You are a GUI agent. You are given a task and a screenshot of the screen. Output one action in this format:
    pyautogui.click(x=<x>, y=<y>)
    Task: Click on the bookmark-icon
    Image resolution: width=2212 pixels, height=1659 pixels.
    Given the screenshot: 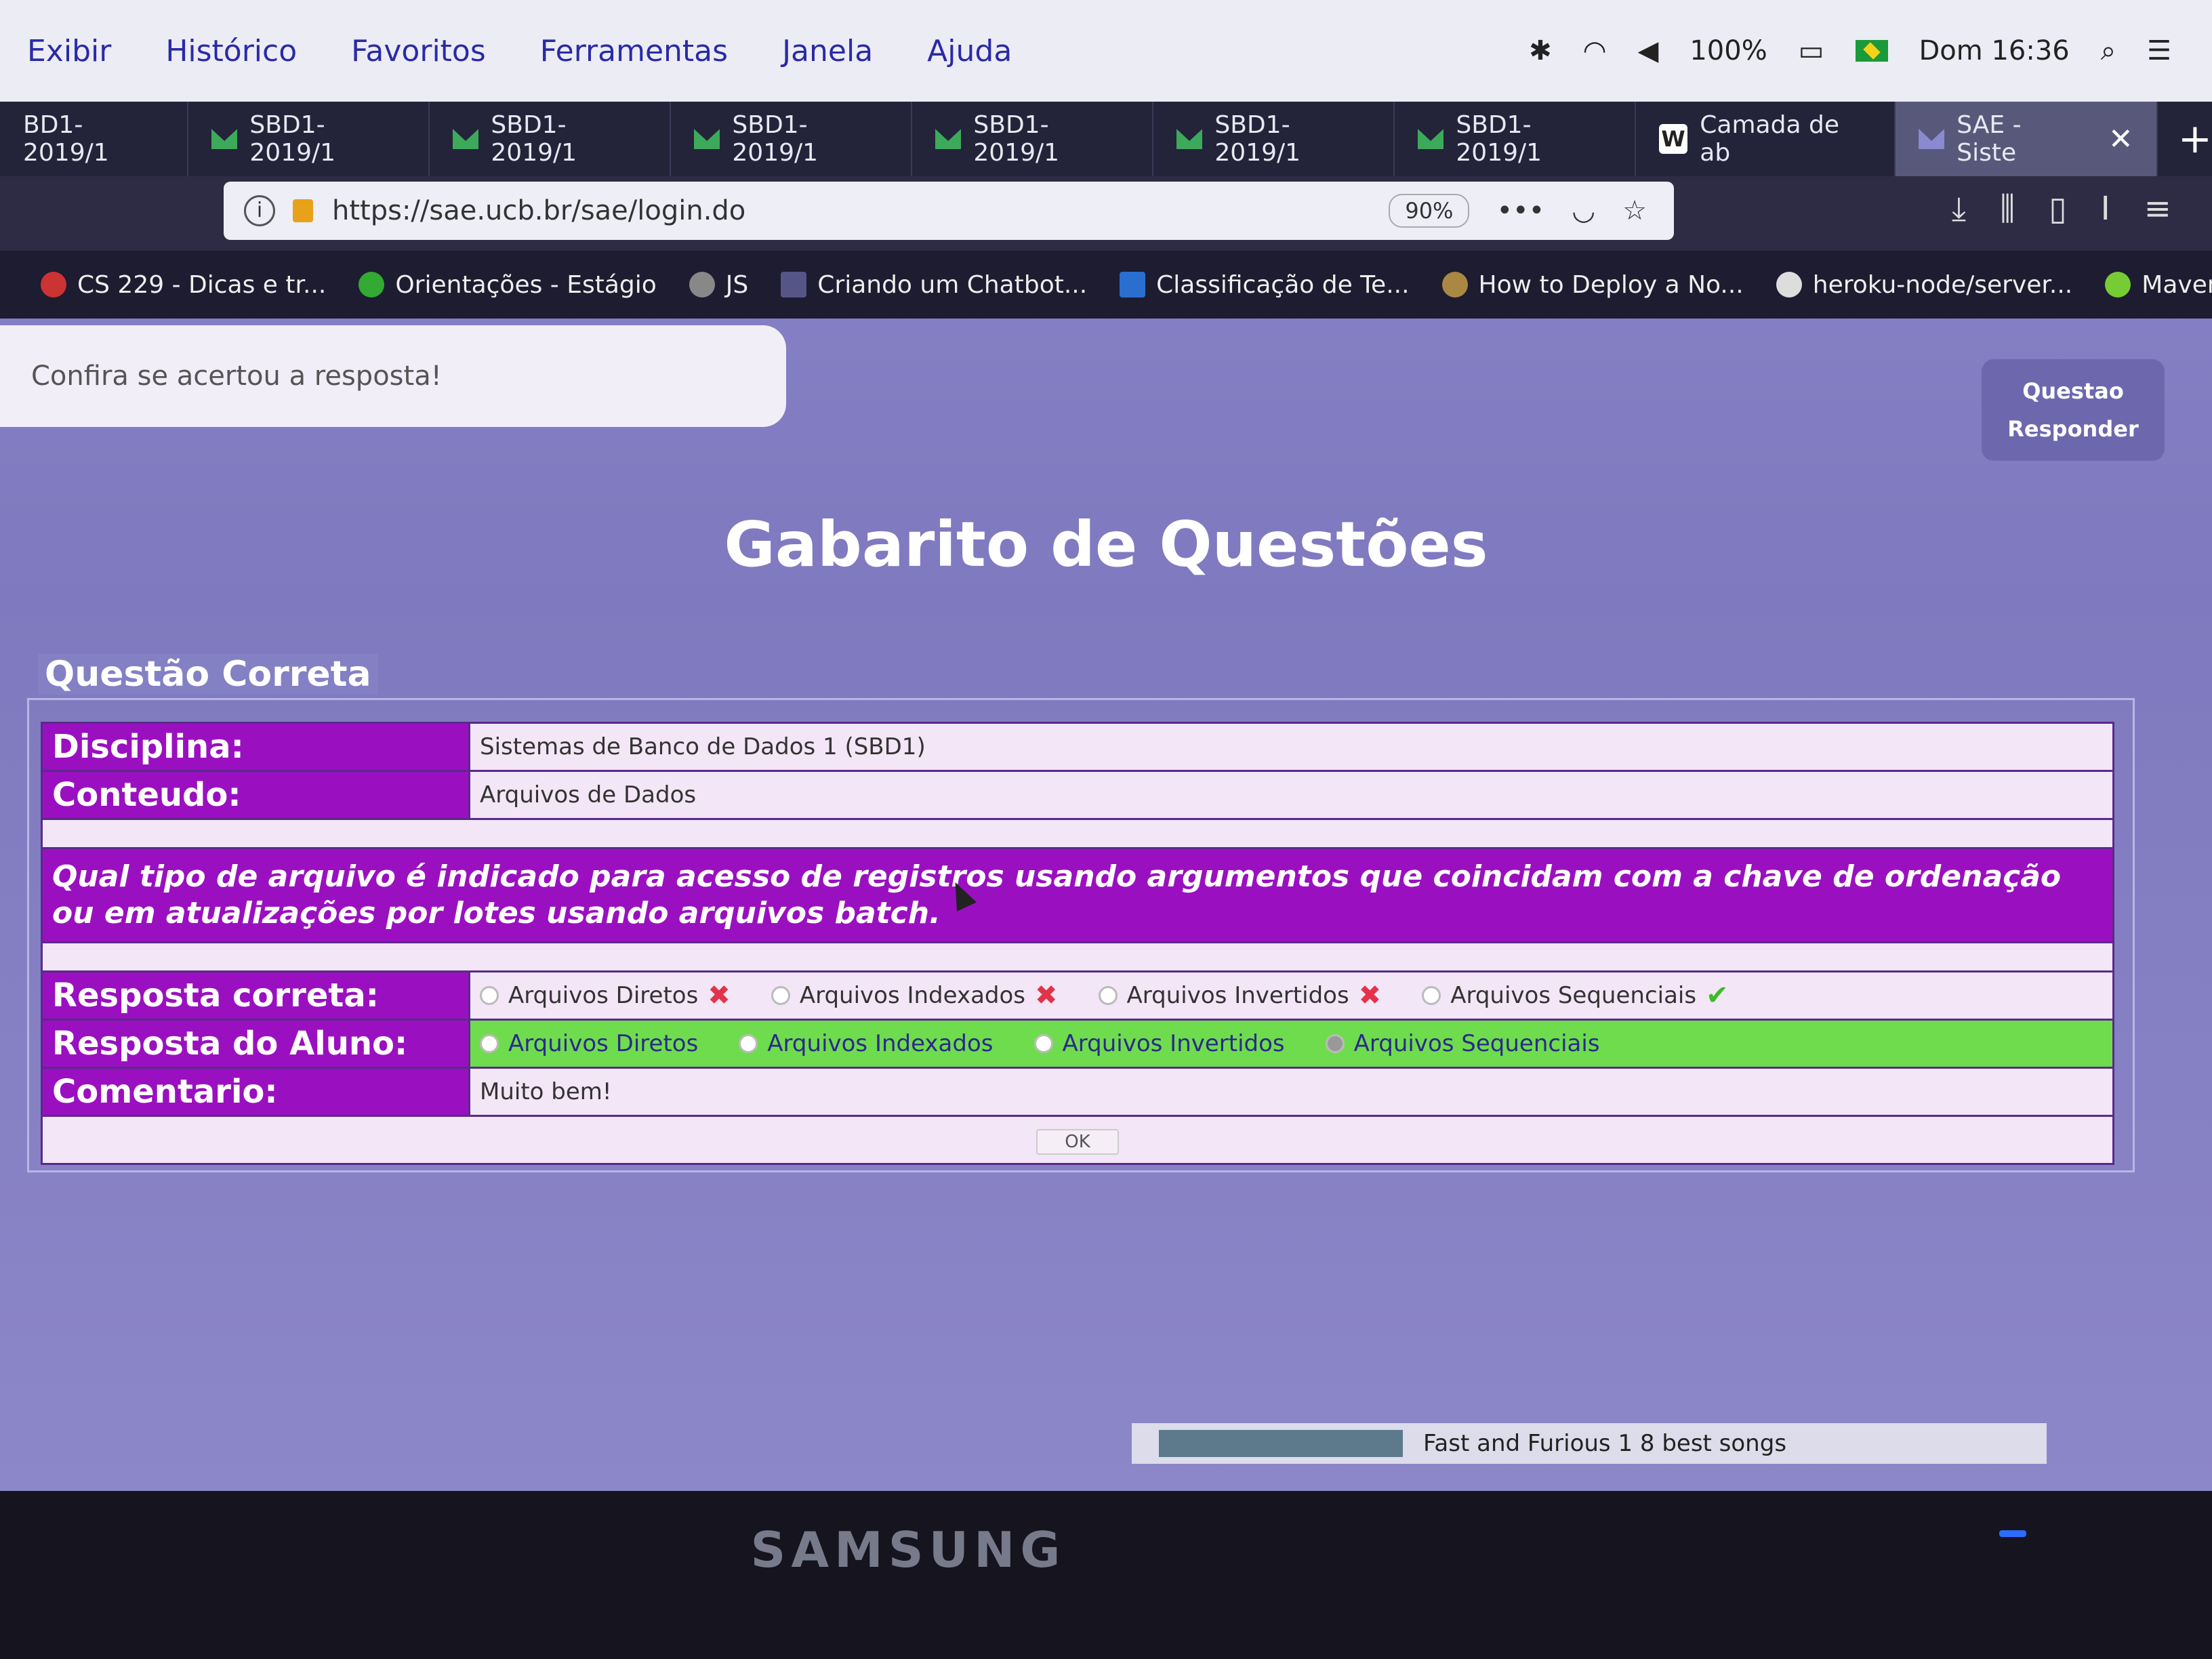 What is the action you would take?
    pyautogui.click(x=794, y=285)
    